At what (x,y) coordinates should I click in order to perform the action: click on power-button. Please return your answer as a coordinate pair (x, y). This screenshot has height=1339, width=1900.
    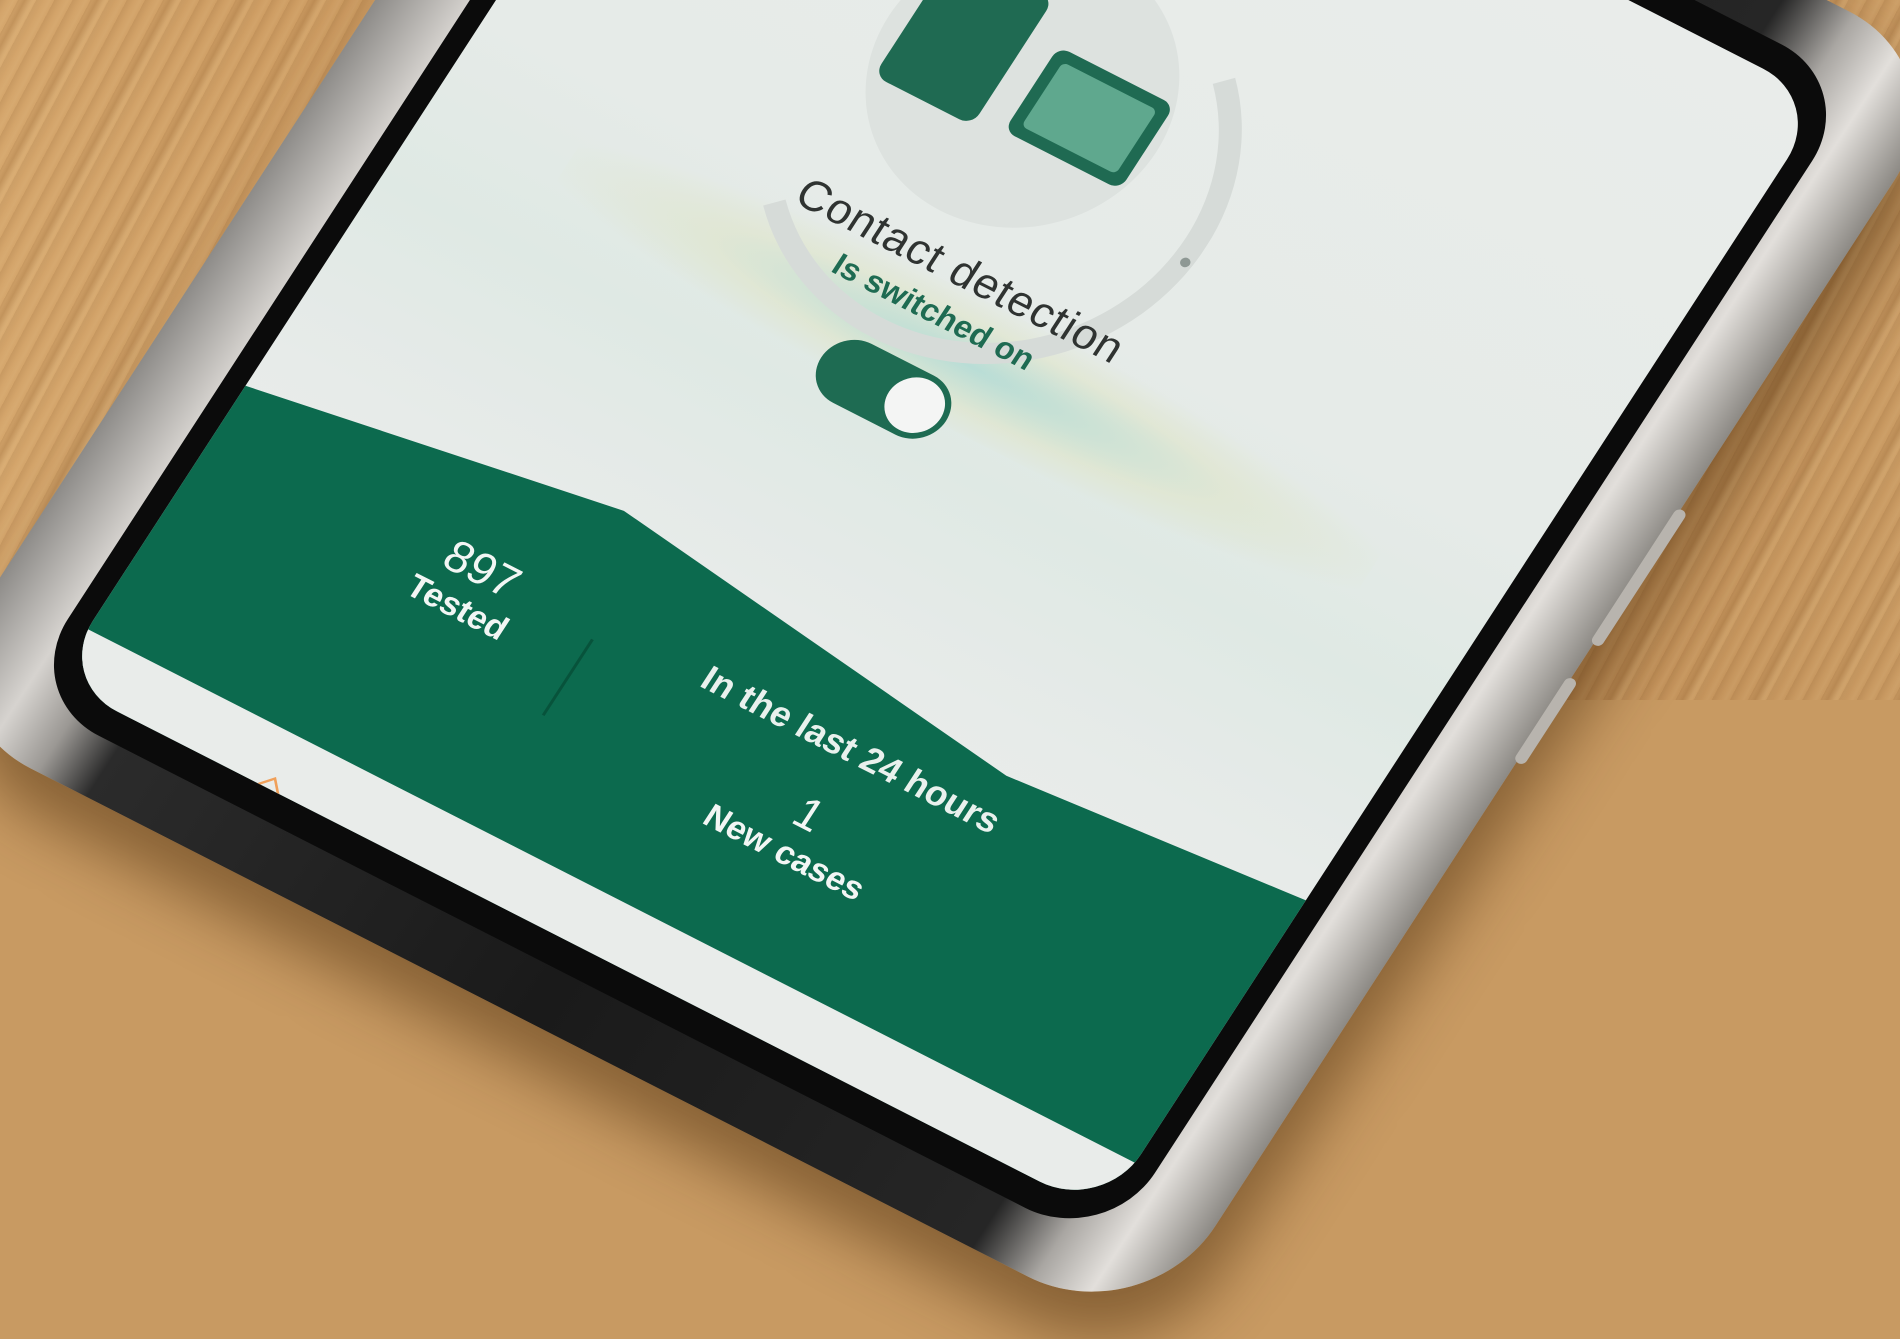
    Looking at the image, I should click on (1545, 721).